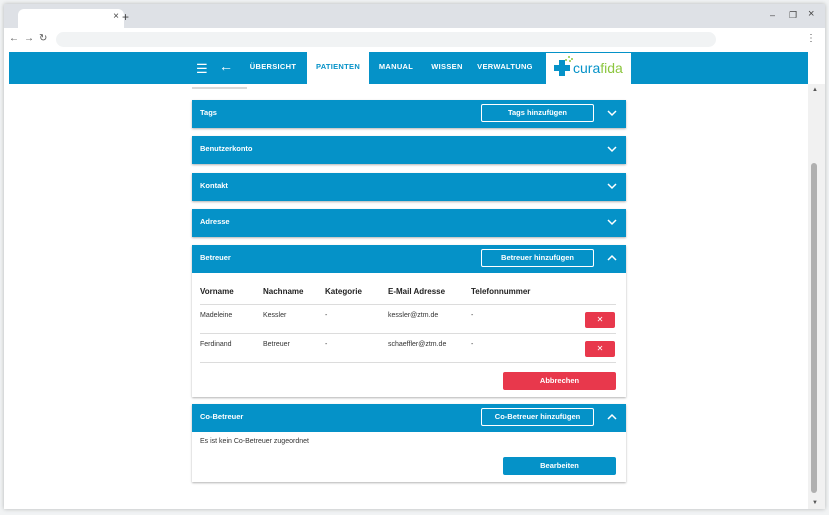  Describe the element at coordinates (283, 291) in the screenshot. I see `column-header: Nachname` at that location.